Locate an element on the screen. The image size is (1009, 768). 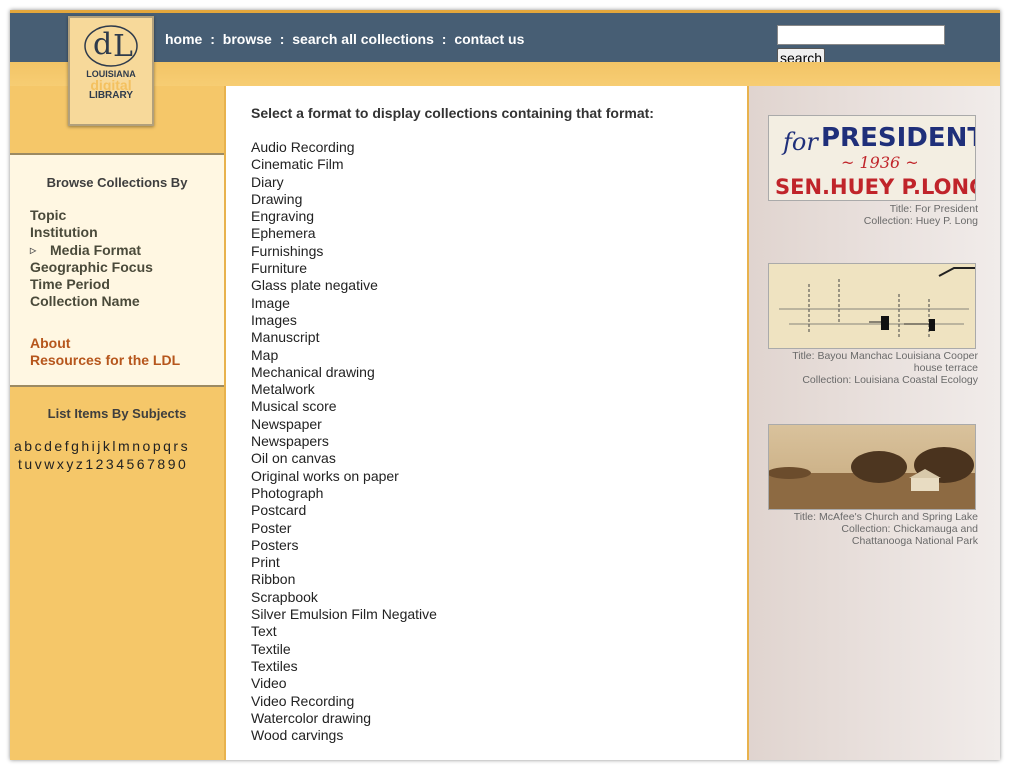
nav-search-all-link: search all collections is located at coordinates (363, 39).